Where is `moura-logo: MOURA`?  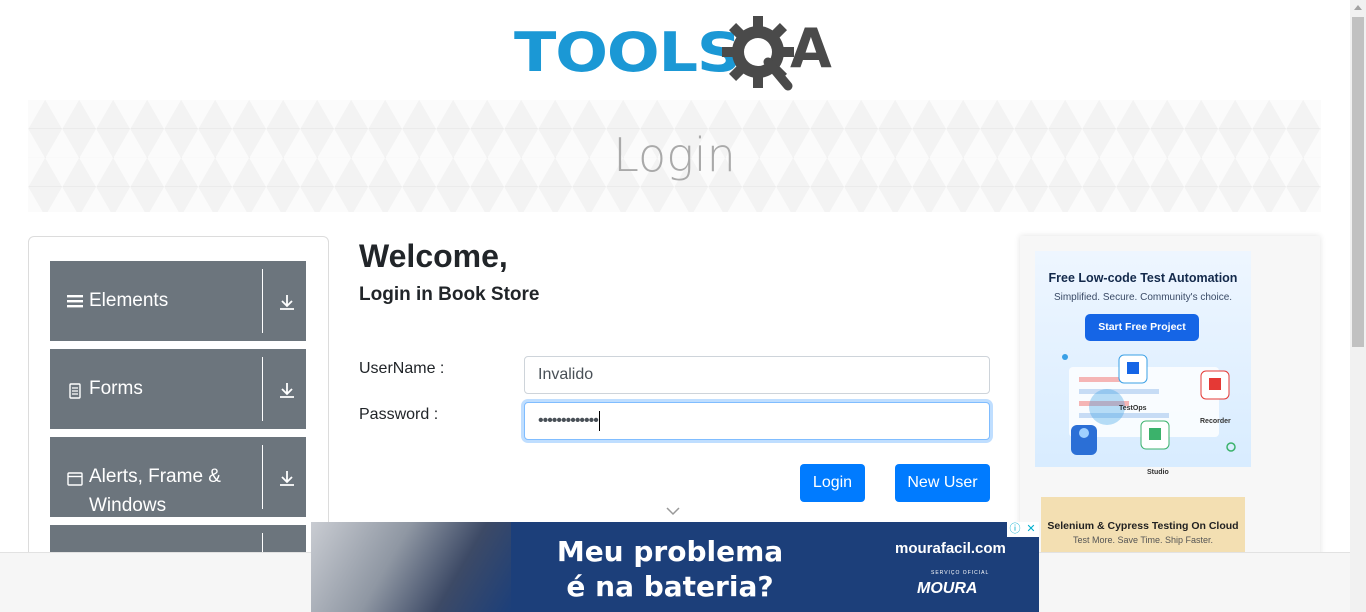 moura-logo: MOURA is located at coordinates (947, 588).